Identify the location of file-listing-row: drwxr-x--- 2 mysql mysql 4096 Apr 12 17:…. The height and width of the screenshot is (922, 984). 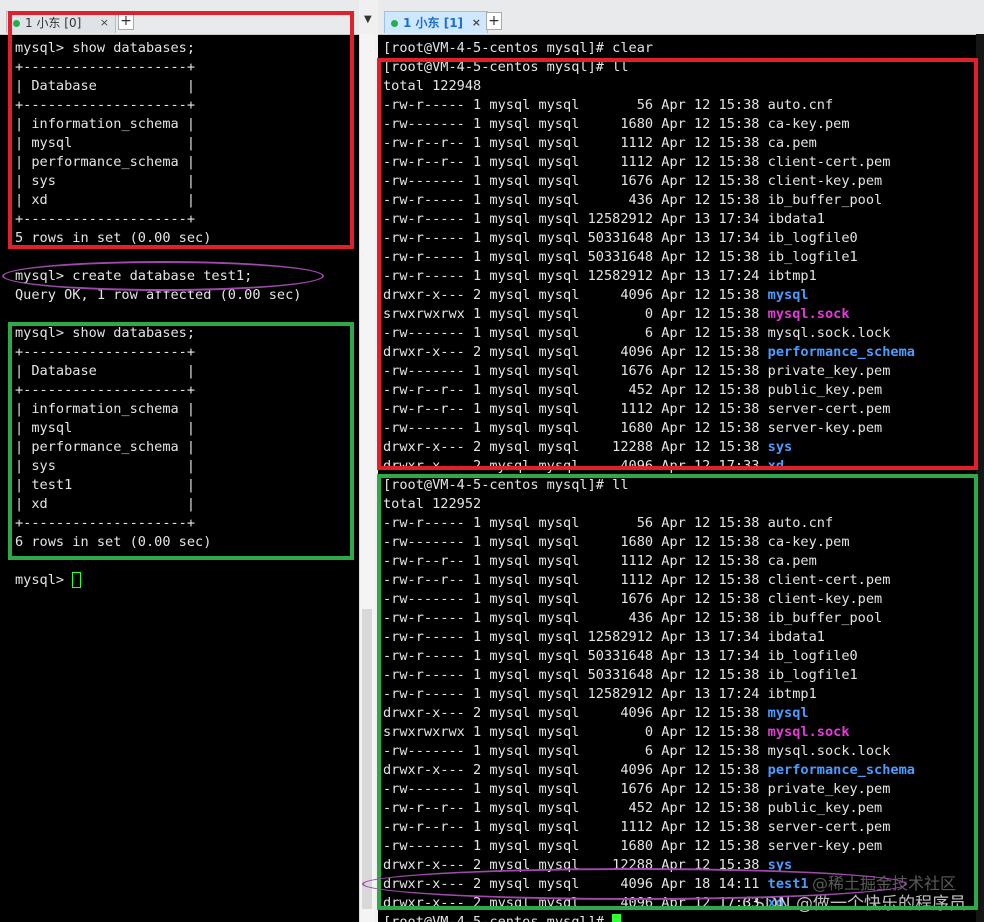
(583, 903).